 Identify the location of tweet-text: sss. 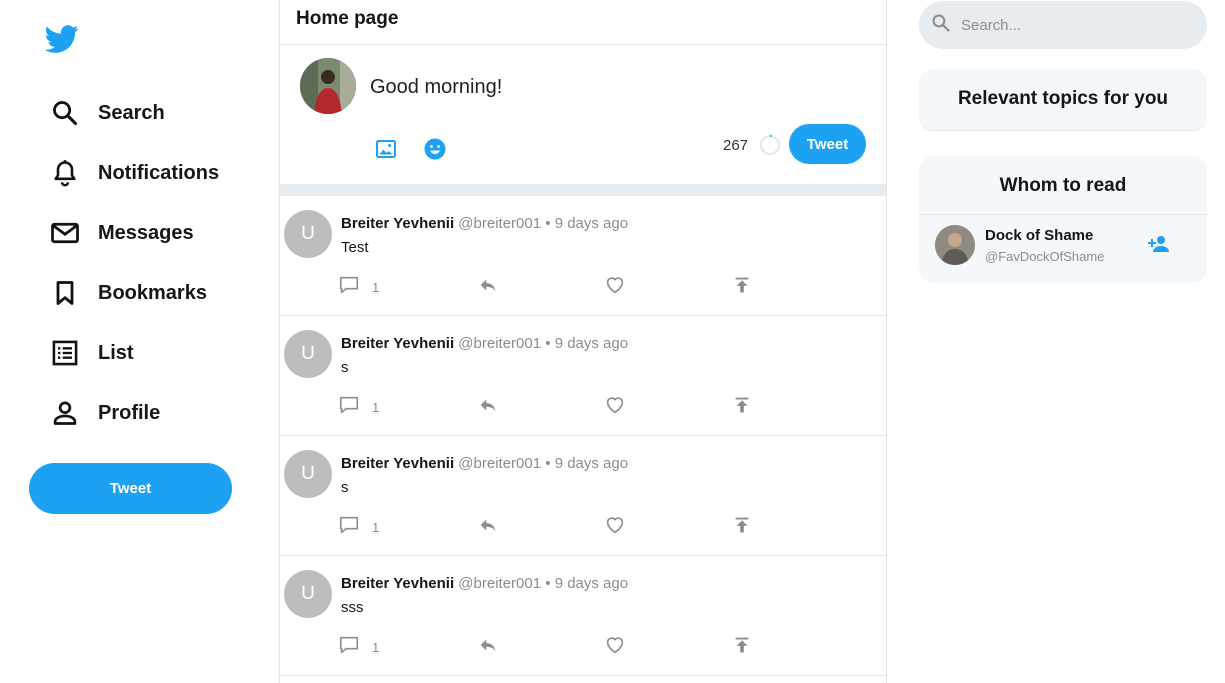
(352, 607).